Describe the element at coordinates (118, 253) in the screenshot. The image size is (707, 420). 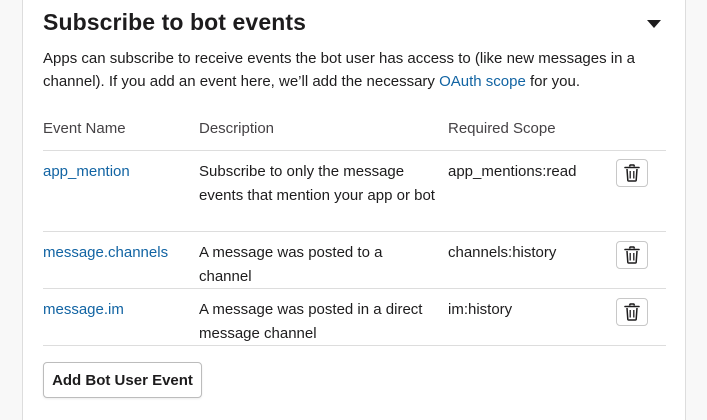
I see `event-name-link: message.channels` at that location.